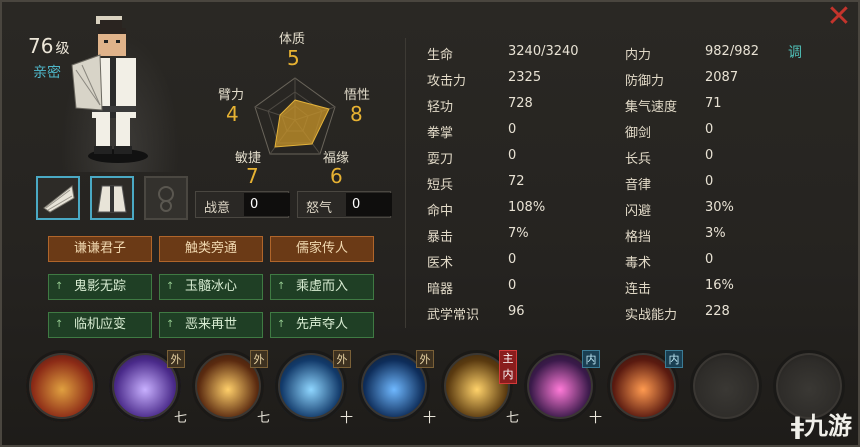 This screenshot has height=447, width=860. What do you see at coordinates (516, 181) in the screenshot?
I see `attribute-value: 72` at bounding box center [516, 181].